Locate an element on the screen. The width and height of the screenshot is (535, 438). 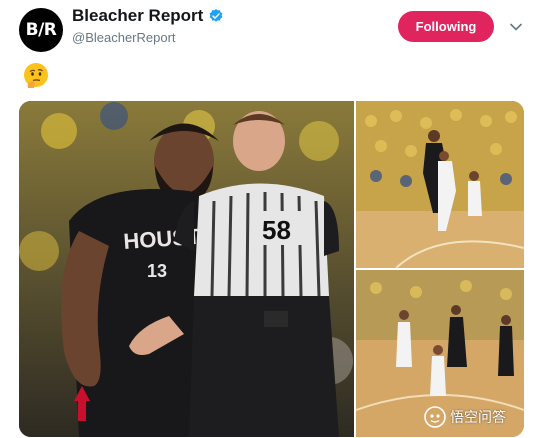
wukong-logo-icon is located at coordinates (435, 417).